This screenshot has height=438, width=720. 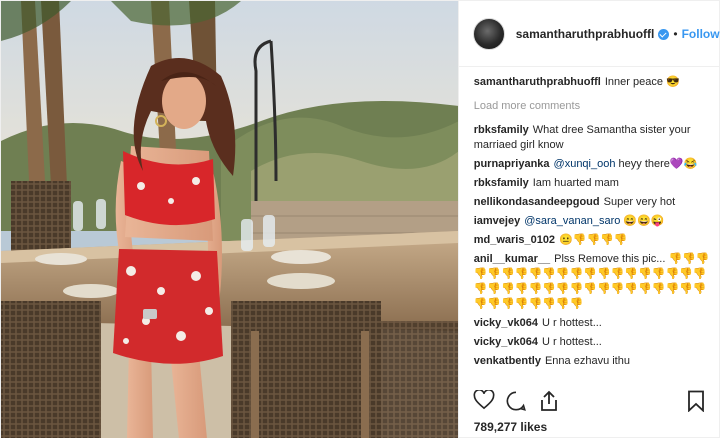 What do you see at coordinates (664, 34) in the screenshot?
I see `verified-badge-icon` at bounding box center [664, 34].